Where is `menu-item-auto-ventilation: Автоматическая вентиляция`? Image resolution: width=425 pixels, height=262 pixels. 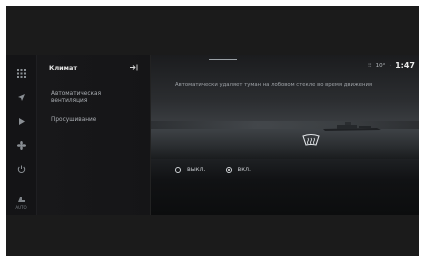
menu-item-auto-ventilation: Автоматическая вентиляция is located at coordinates (76, 98).